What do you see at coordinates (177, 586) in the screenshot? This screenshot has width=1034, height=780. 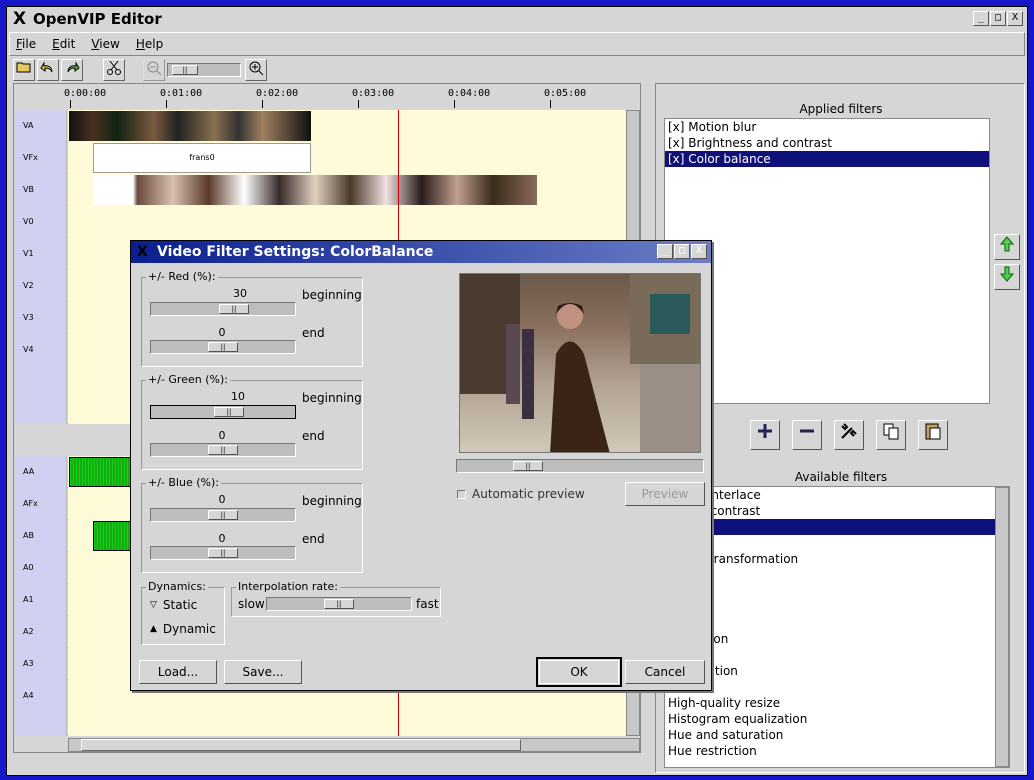 I see `dynamics-label: Dynamics:` at bounding box center [177, 586].